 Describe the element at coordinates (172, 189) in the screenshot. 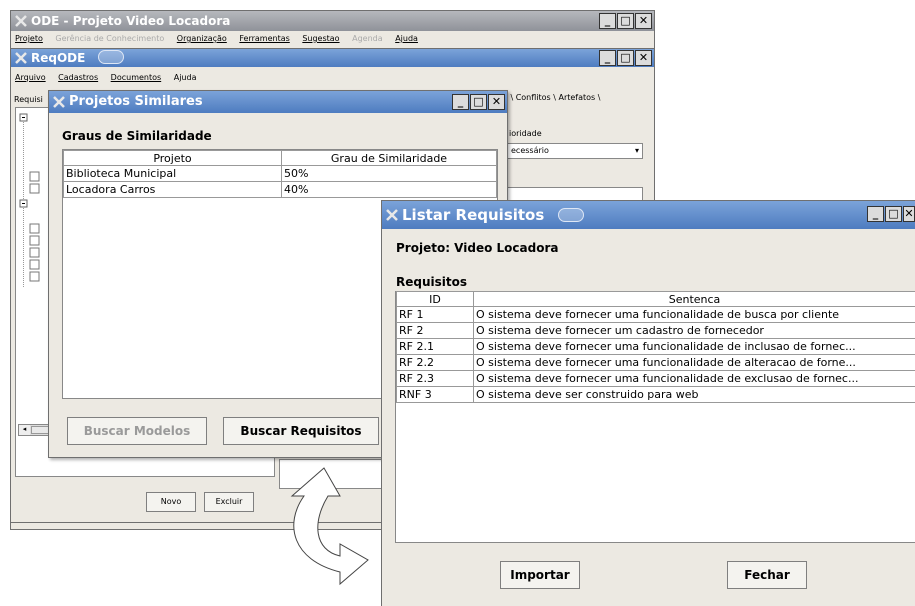

I see `cell-projeto: Locadora Carros` at that location.